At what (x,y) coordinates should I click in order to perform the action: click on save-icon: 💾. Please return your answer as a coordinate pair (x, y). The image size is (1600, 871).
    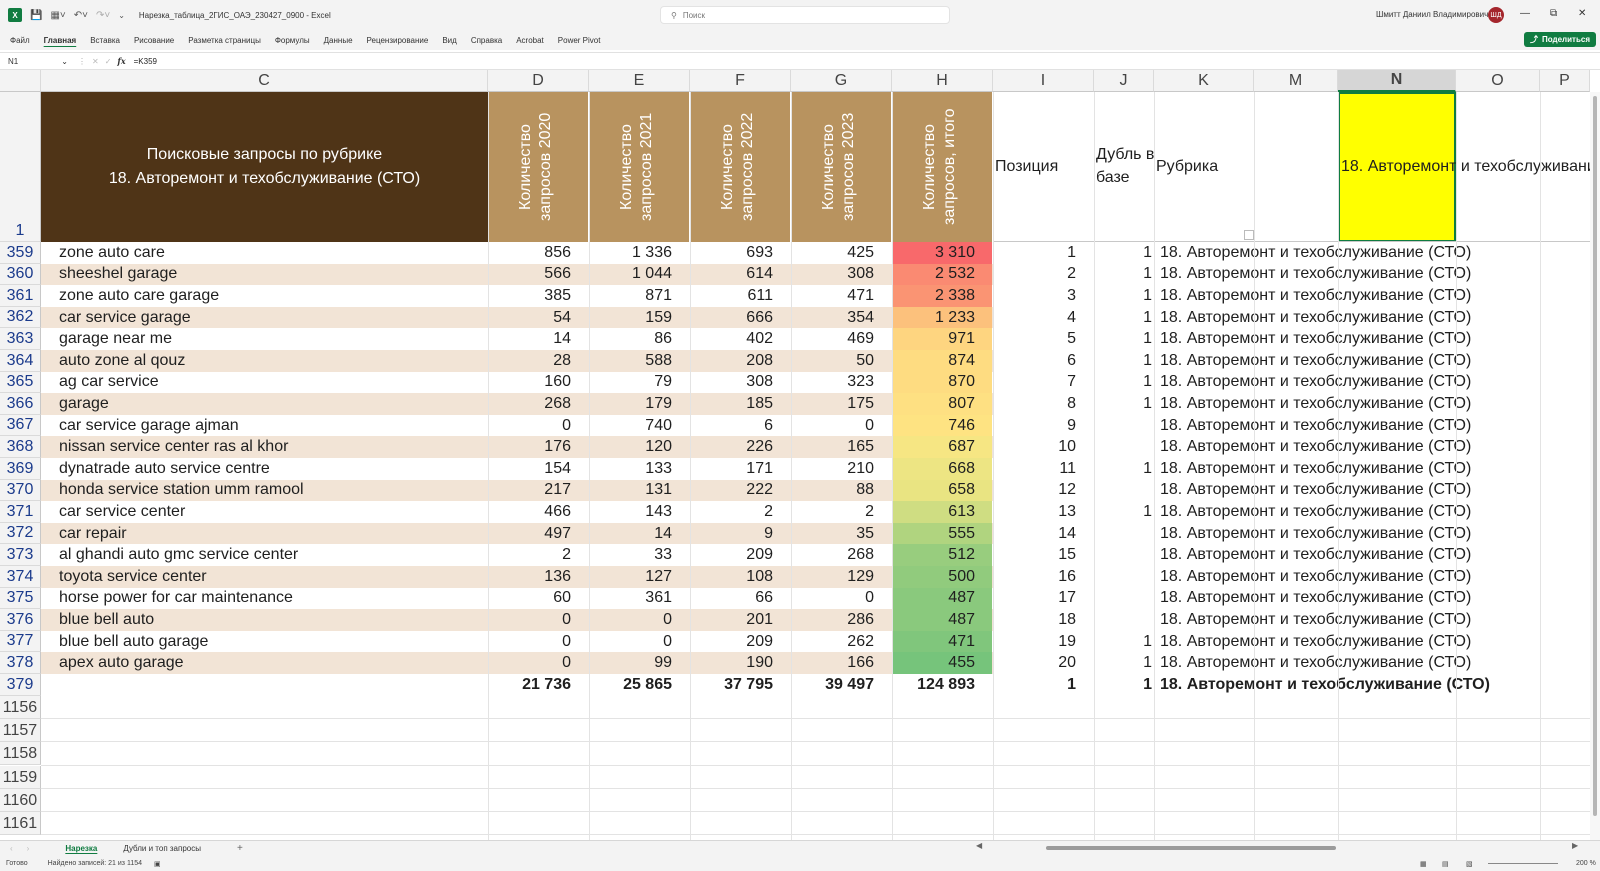
    Looking at the image, I should click on (36, 15).